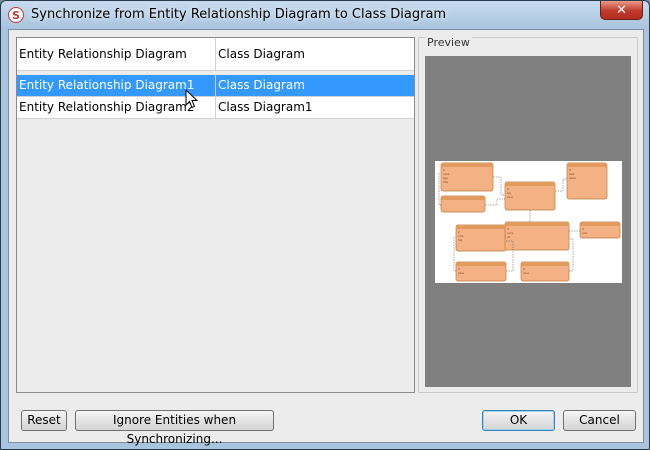 This screenshot has height=450, width=650. What do you see at coordinates (585, 233) in the screenshot?
I see `svg-text: note` at bounding box center [585, 233].